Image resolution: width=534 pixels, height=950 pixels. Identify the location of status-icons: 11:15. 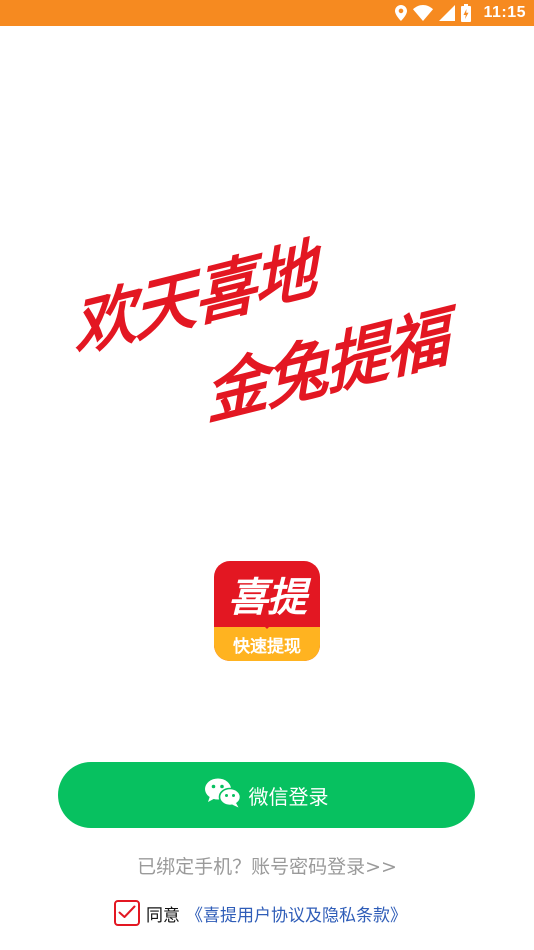
(460, 13).